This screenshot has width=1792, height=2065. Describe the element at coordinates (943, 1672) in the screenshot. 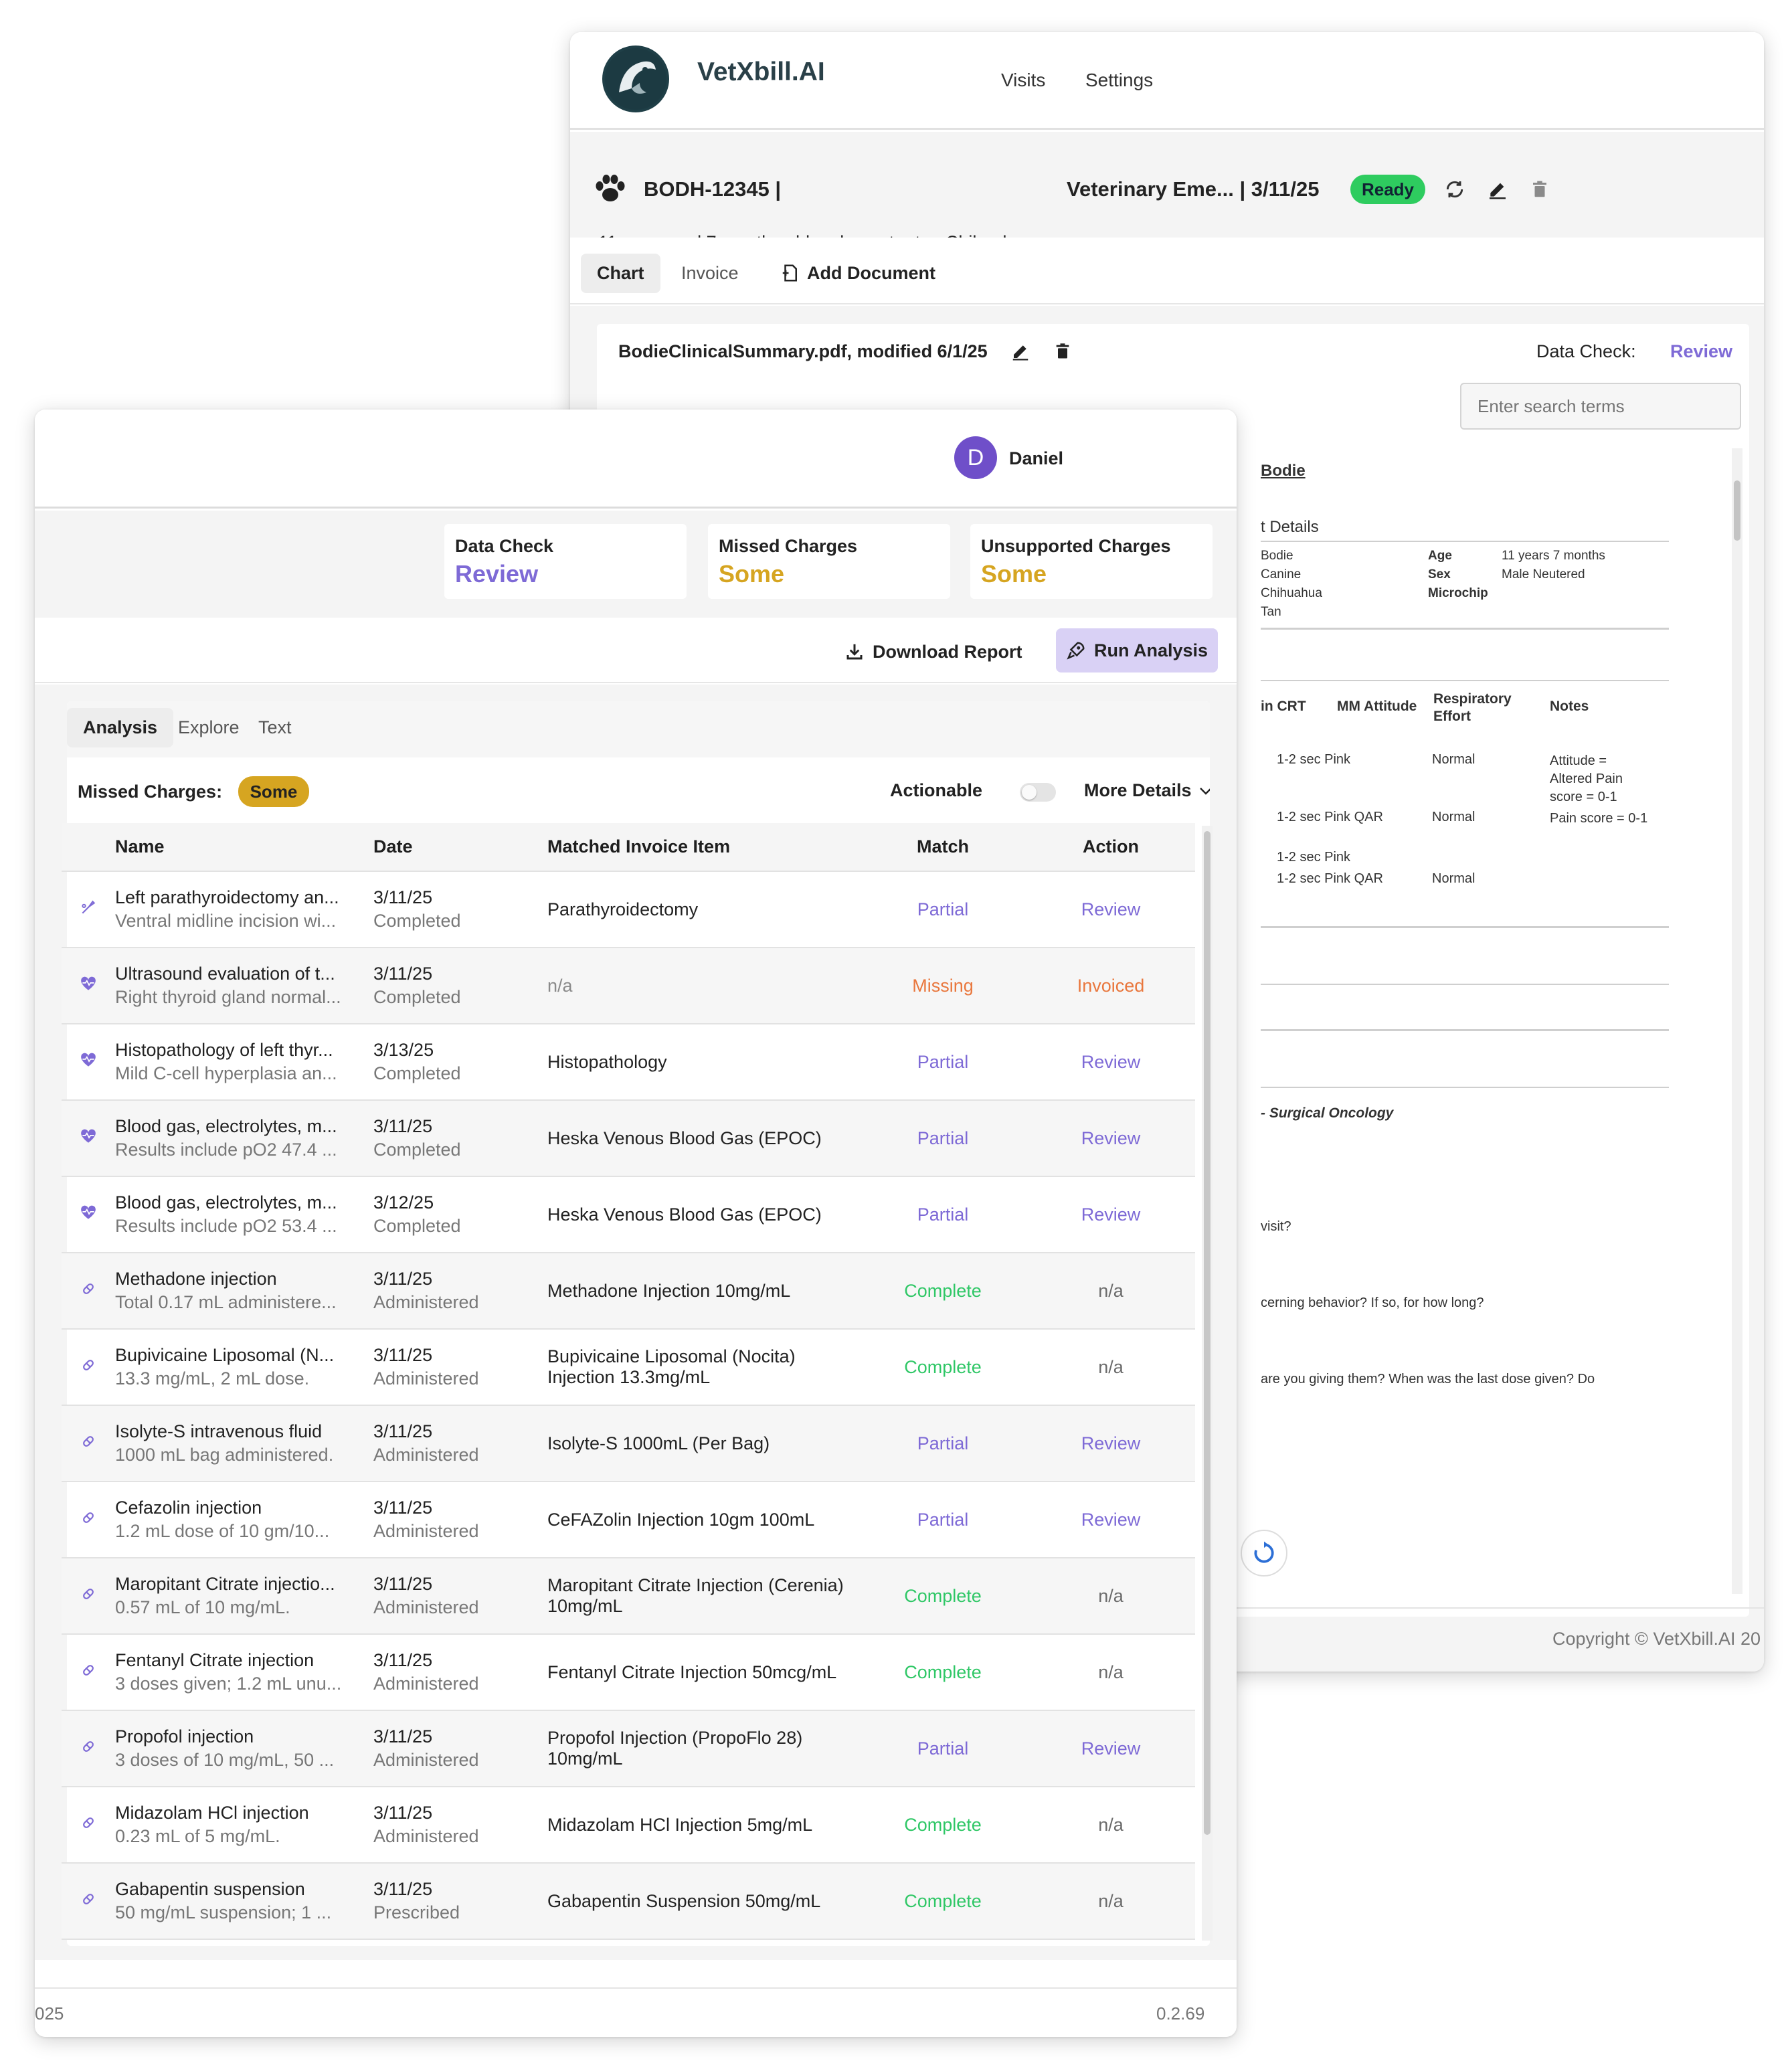

I see `match-status: Complete` at that location.